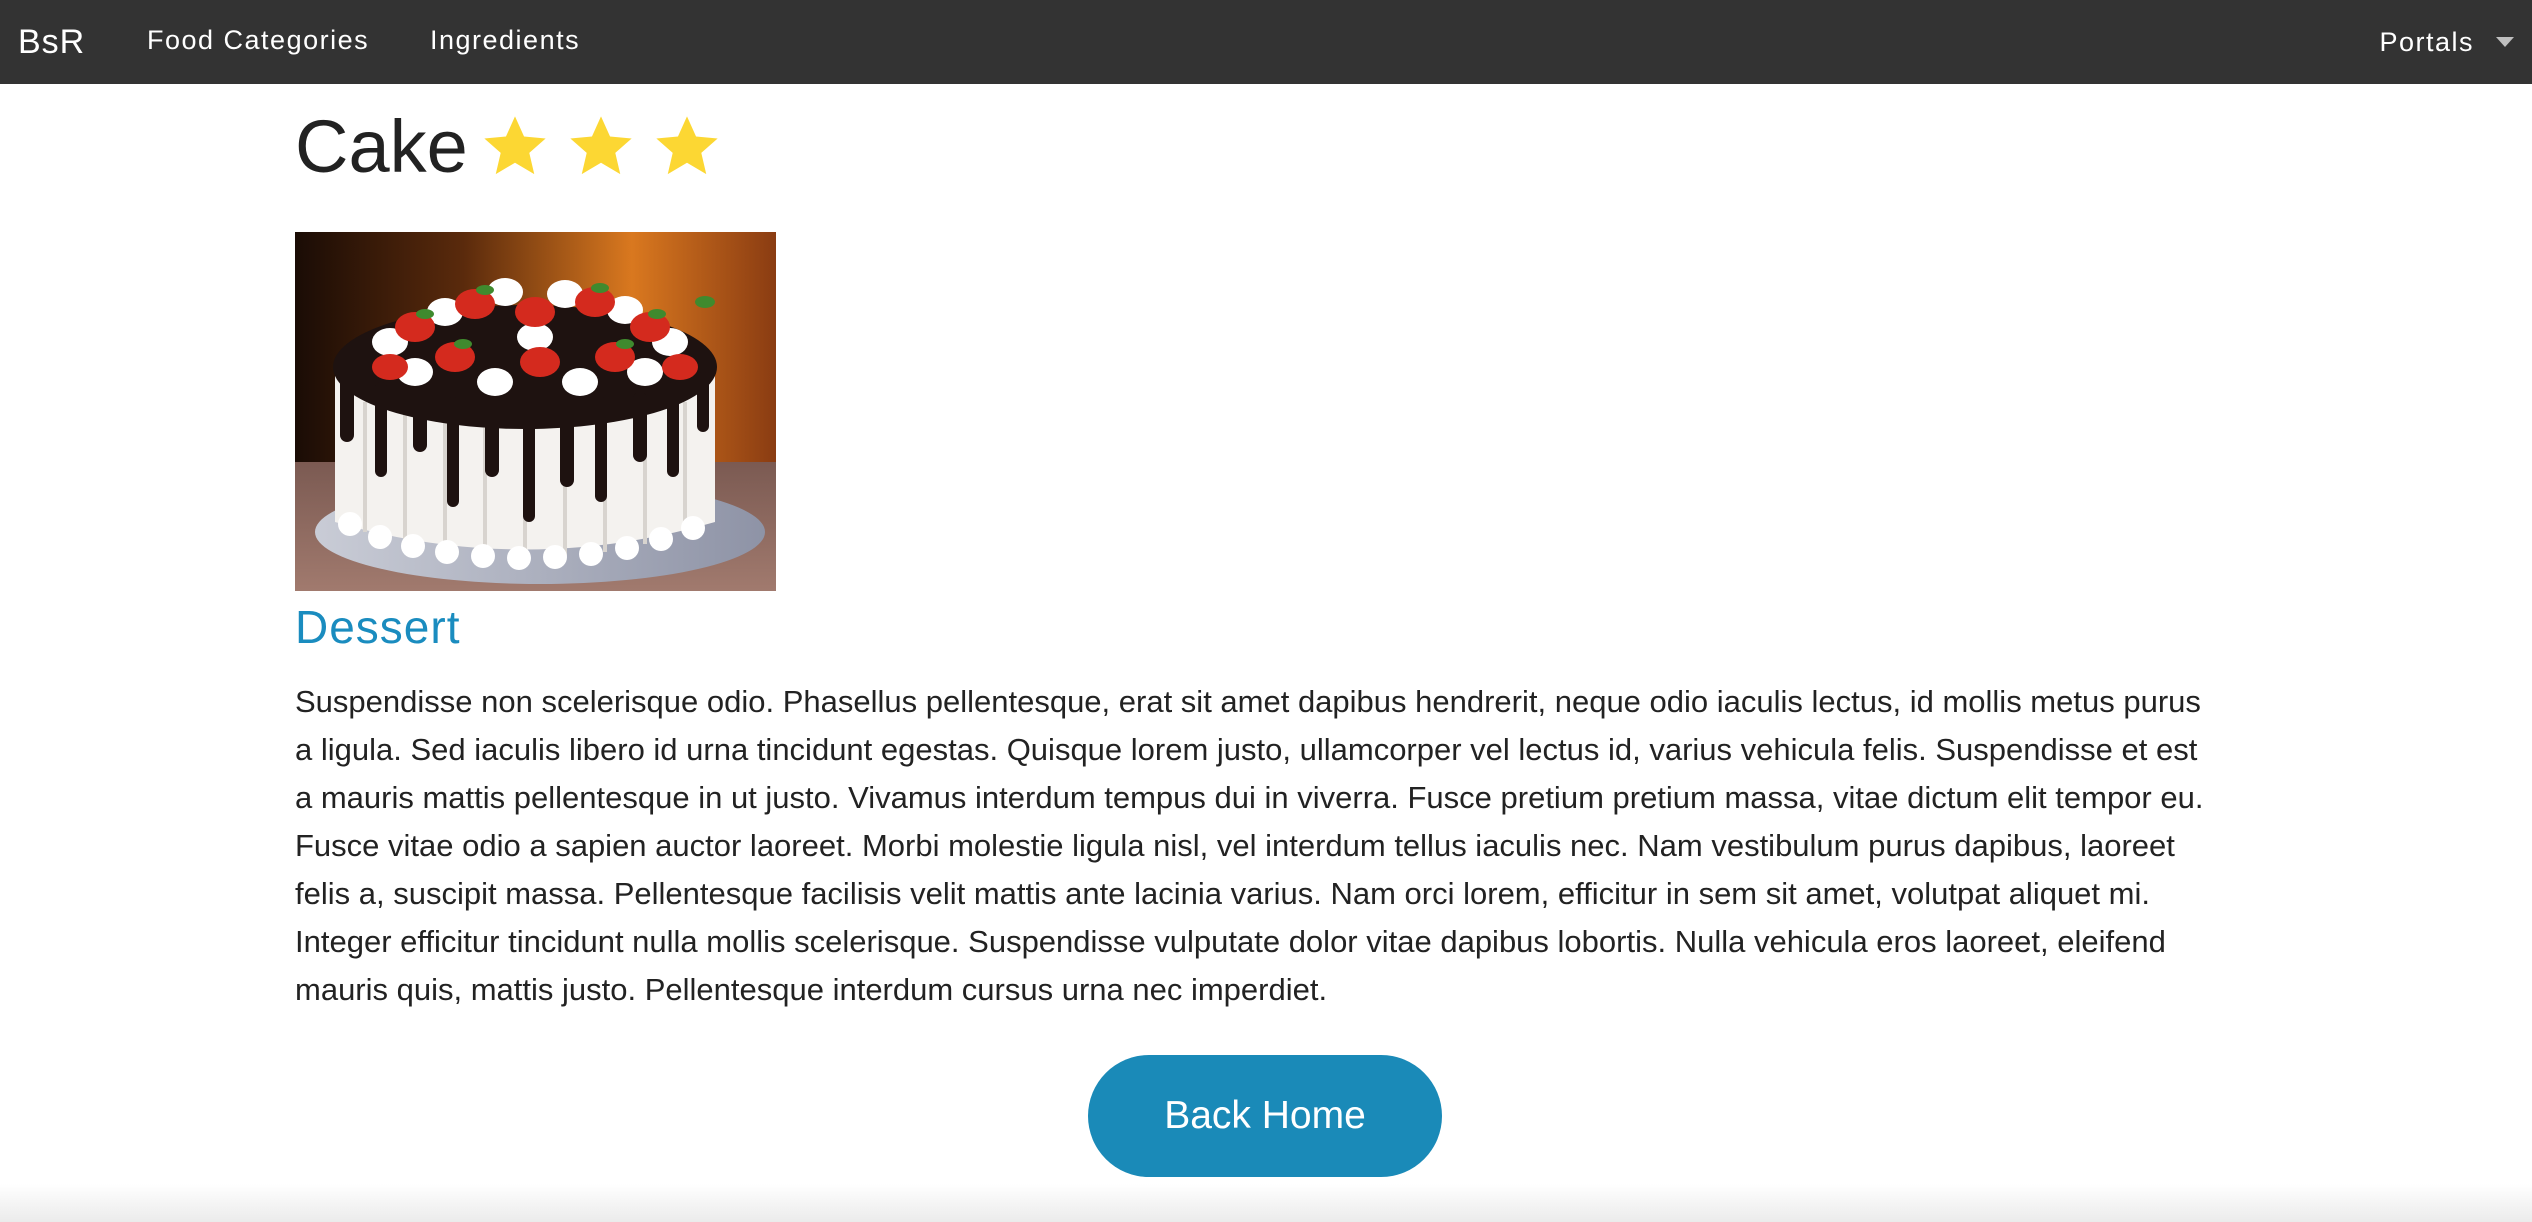 This screenshot has width=2532, height=1222. What do you see at coordinates (1266, 42) in the screenshot?
I see `top-navbar: BsR Food Categories Ingredients Portals` at bounding box center [1266, 42].